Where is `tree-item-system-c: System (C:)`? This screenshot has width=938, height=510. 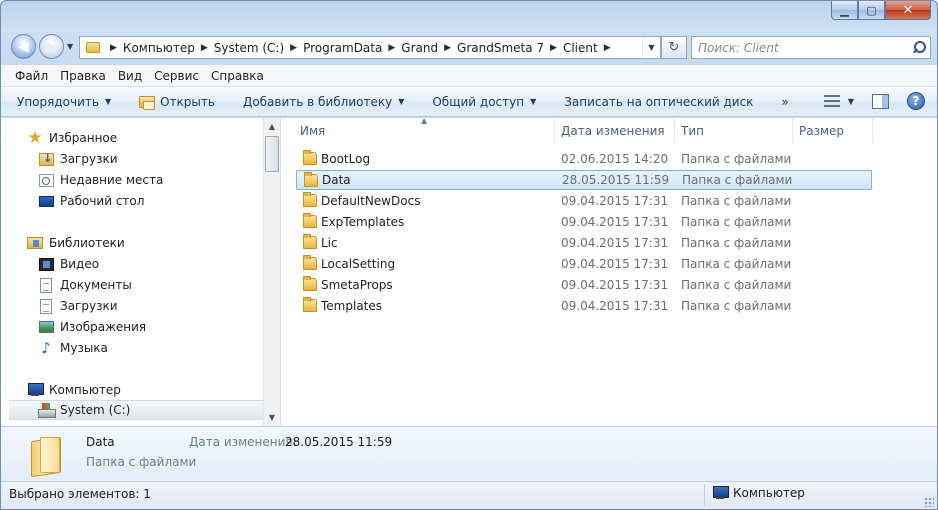
tree-item-system-c: System (C:) is located at coordinates (136, 410).